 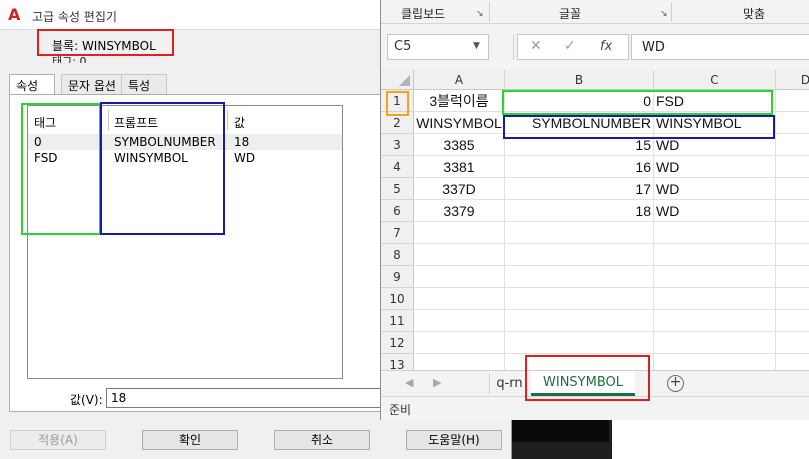 I want to click on column-header-d: D, so click(x=792, y=80).